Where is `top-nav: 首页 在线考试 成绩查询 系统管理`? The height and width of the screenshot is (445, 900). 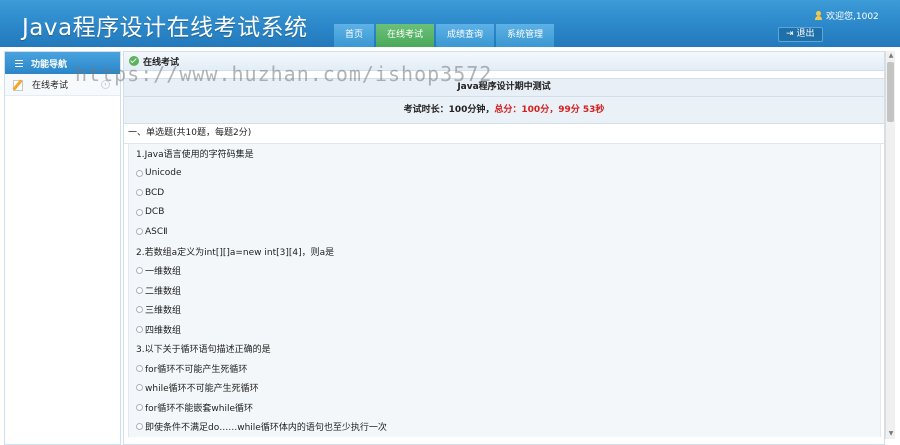 top-nav: 首页 在线考试 成绩查询 系统管理 is located at coordinates (445, 35).